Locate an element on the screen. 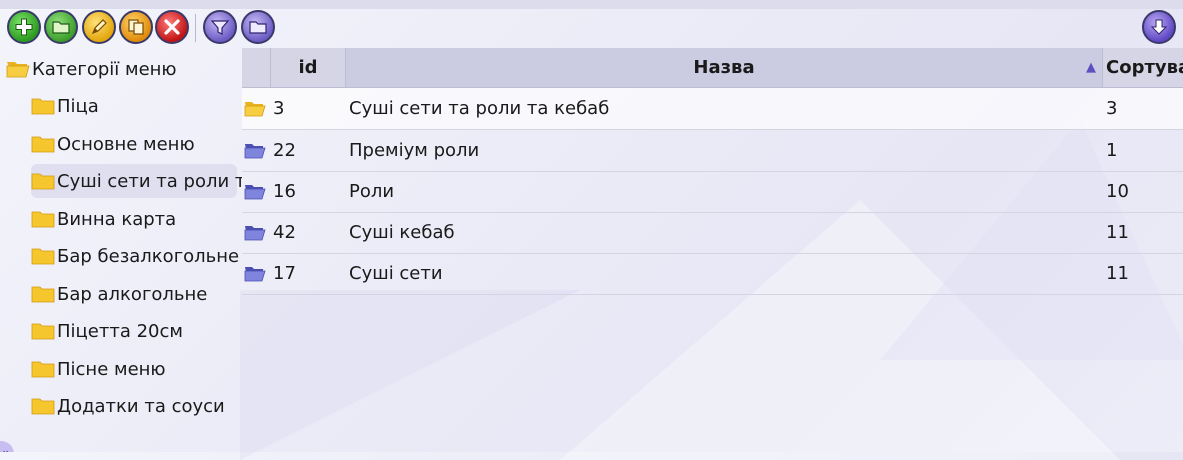 The image size is (1183, 460). tree-item-label: Піцетта 20см is located at coordinates (120, 331).